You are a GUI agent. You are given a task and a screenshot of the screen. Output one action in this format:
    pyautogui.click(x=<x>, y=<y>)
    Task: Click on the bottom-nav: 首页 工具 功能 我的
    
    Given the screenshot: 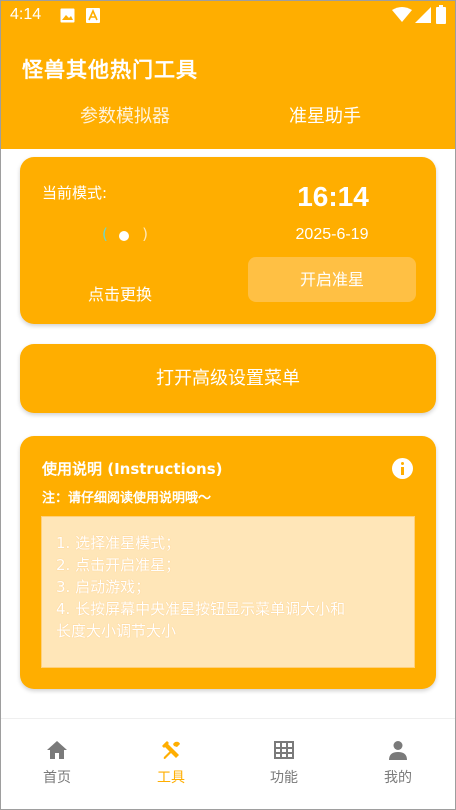 What is the action you would take?
    pyautogui.click(x=228, y=764)
    